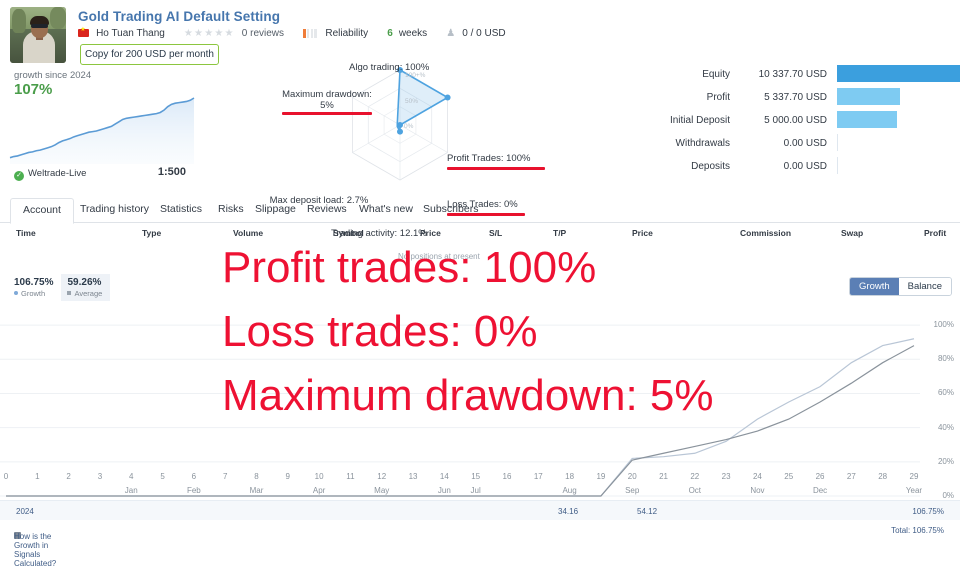 This screenshot has width=960, height=568. I want to click on avatar, so click(38, 35).